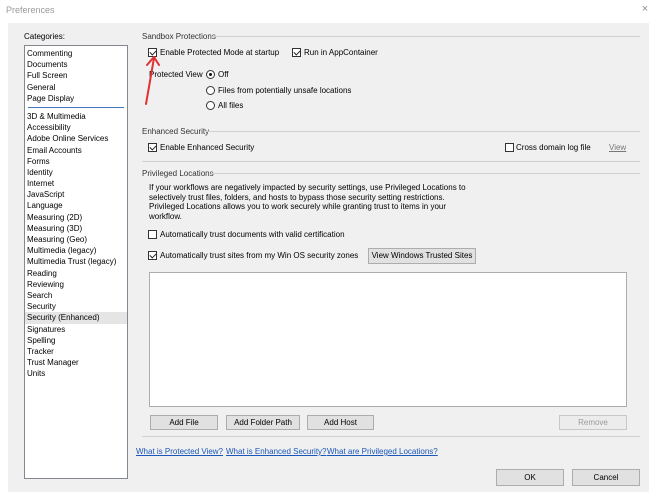  Describe the element at coordinates (76, 194) in the screenshot. I see `category-item-javascript: JavaScript` at that location.